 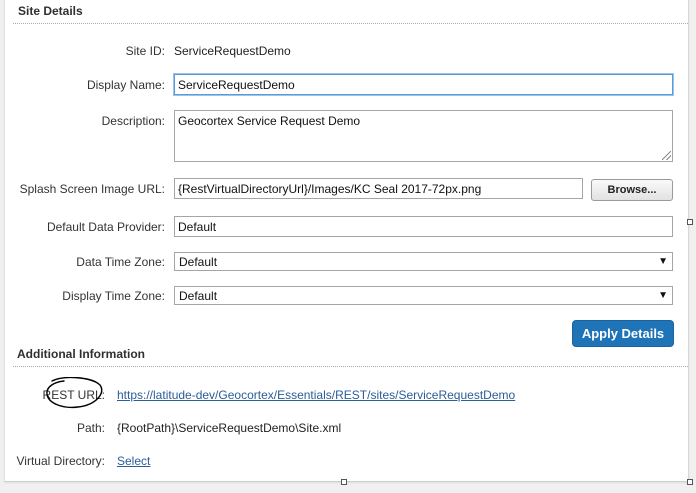 What do you see at coordinates (145, 51) in the screenshot?
I see `site-id-label: Site ID:` at bounding box center [145, 51].